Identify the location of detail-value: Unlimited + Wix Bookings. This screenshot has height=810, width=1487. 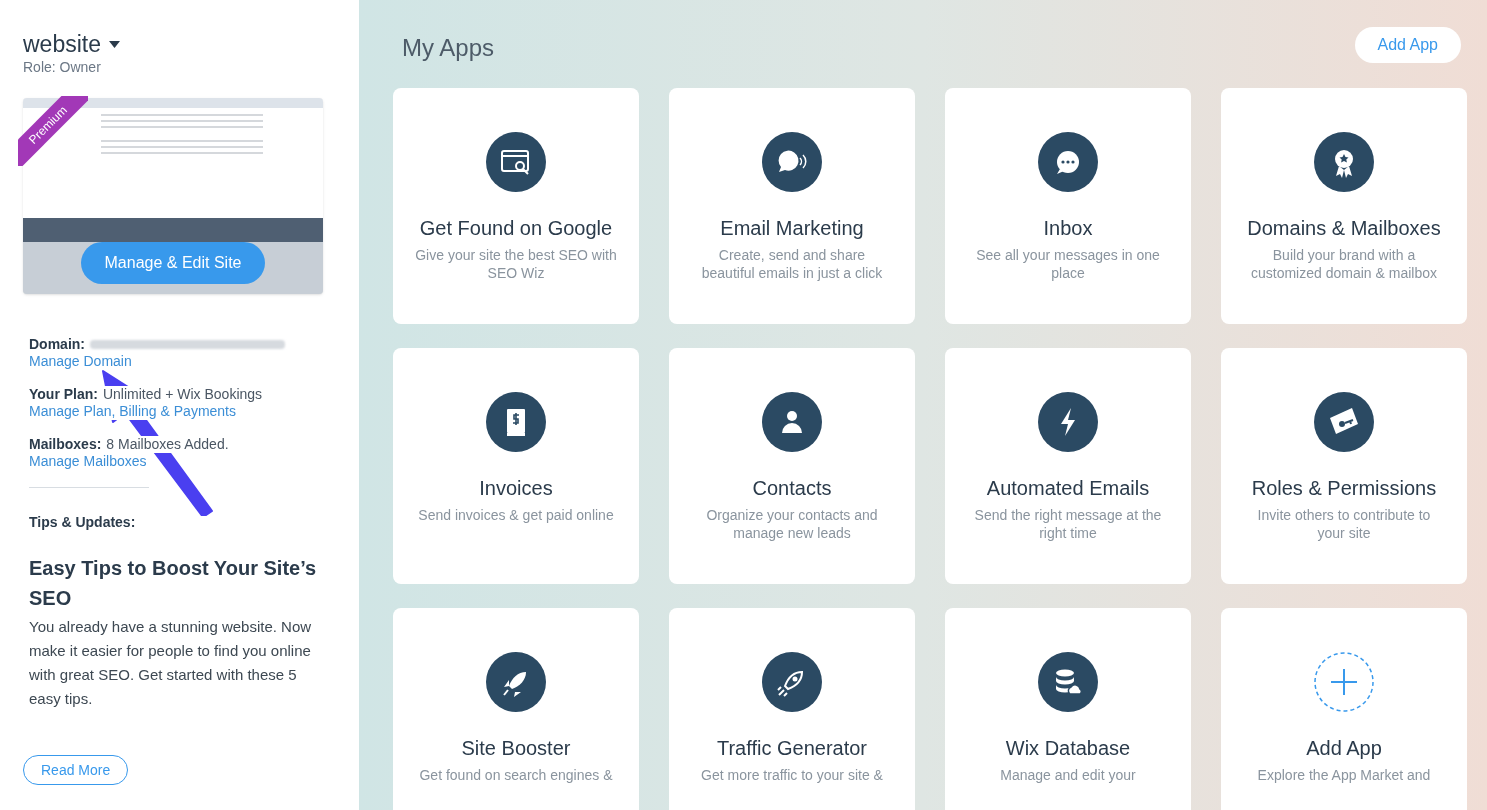
(182, 395).